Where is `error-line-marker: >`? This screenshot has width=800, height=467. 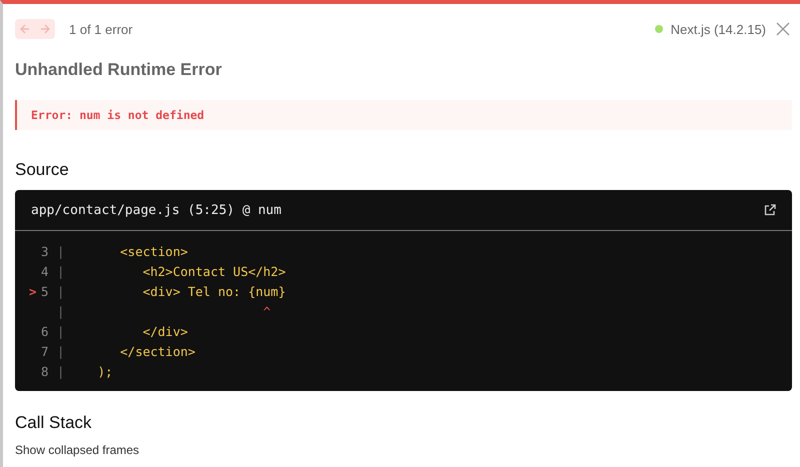 error-line-marker: > is located at coordinates (33, 291).